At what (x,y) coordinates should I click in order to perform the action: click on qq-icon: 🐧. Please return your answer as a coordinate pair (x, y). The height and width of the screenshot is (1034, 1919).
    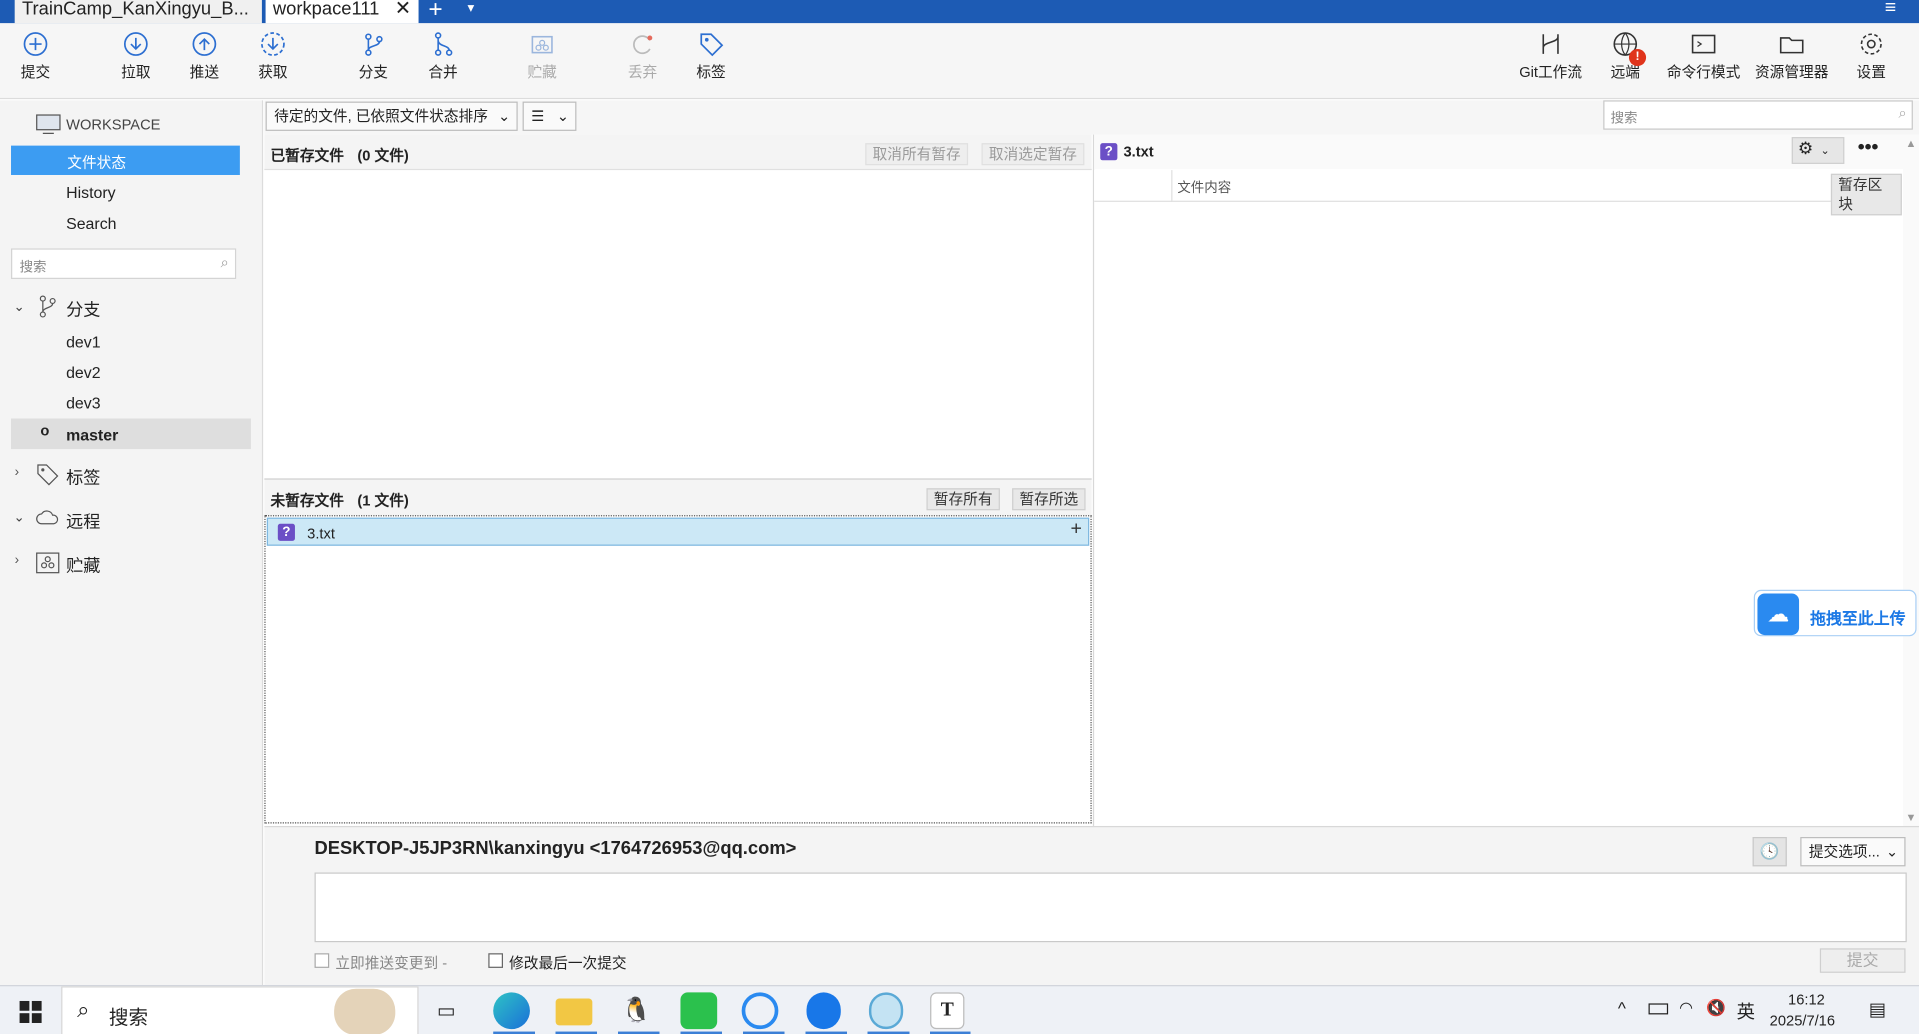
    Looking at the image, I should click on (636, 1010).